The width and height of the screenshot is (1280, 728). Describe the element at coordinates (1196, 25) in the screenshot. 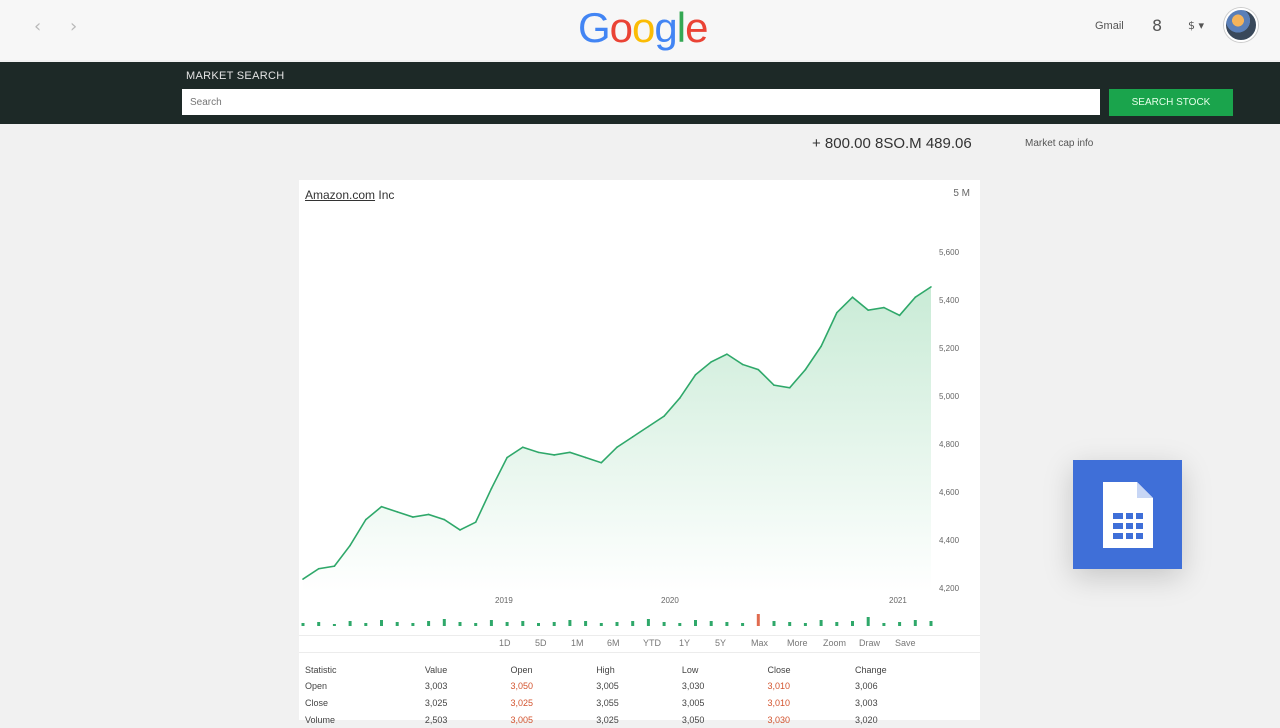

I see `currency-menu-icon: $ ▾` at that location.